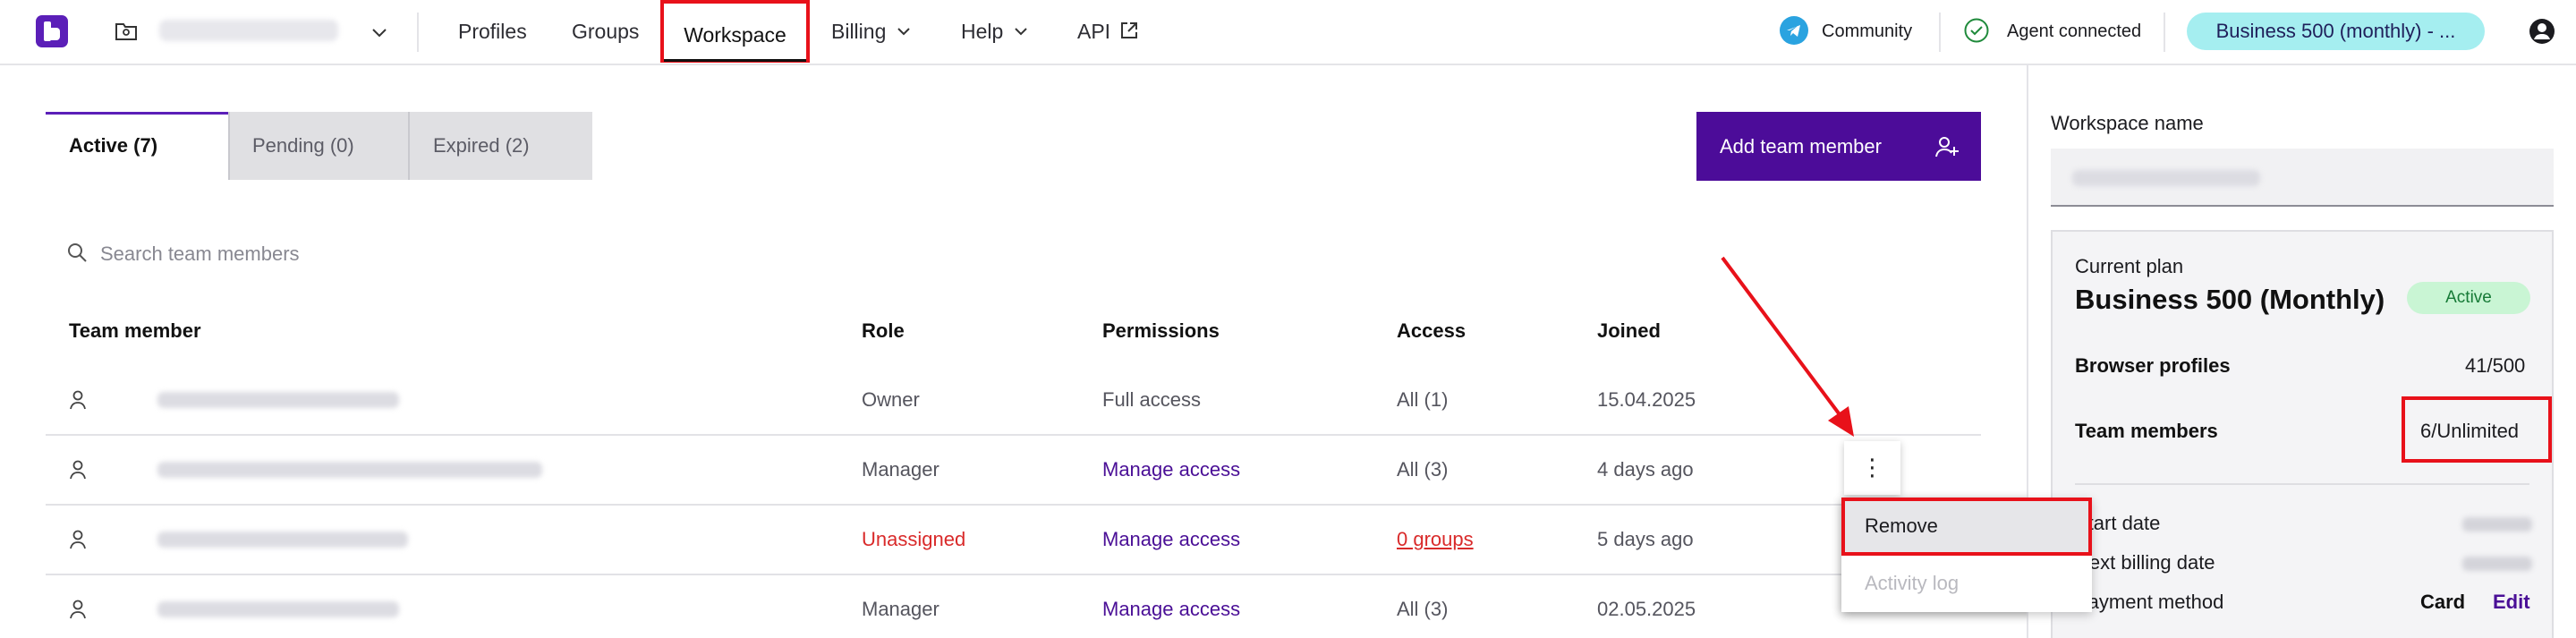 This screenshot has width=2576, height=638. Describe the element at coordinates (1014, 401) in the screenshot. I see `table-row: Owner Full access All (1) 15.04.2025` at that location.